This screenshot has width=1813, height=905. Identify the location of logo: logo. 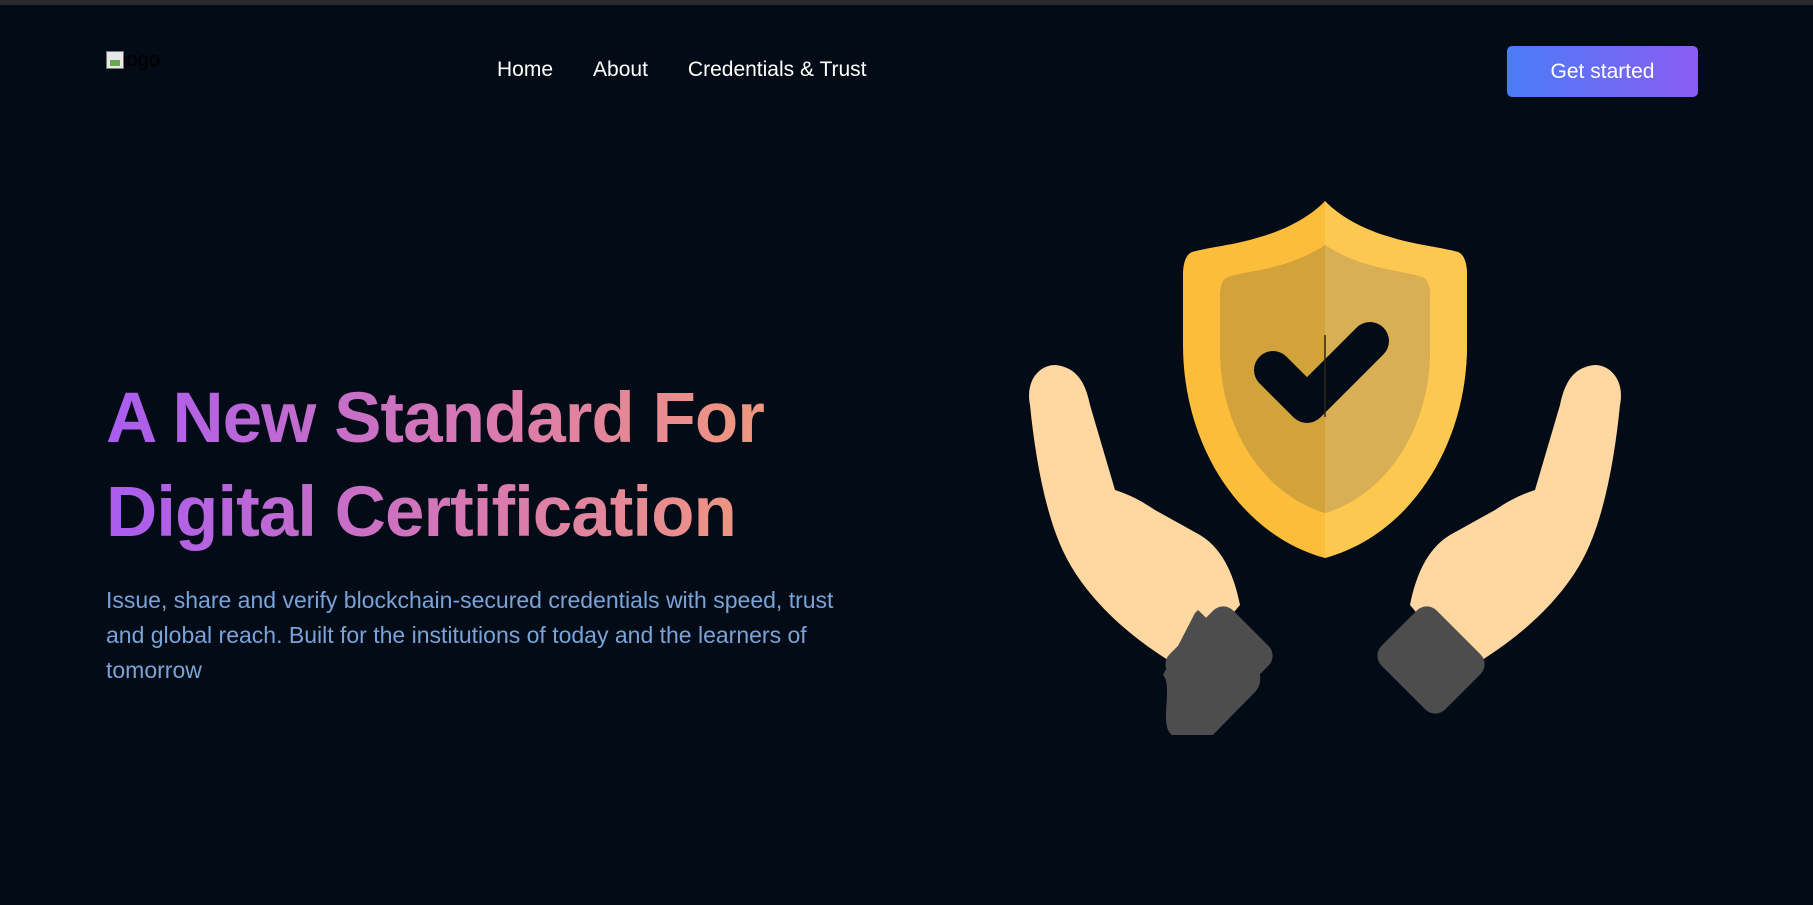
(133, 60).